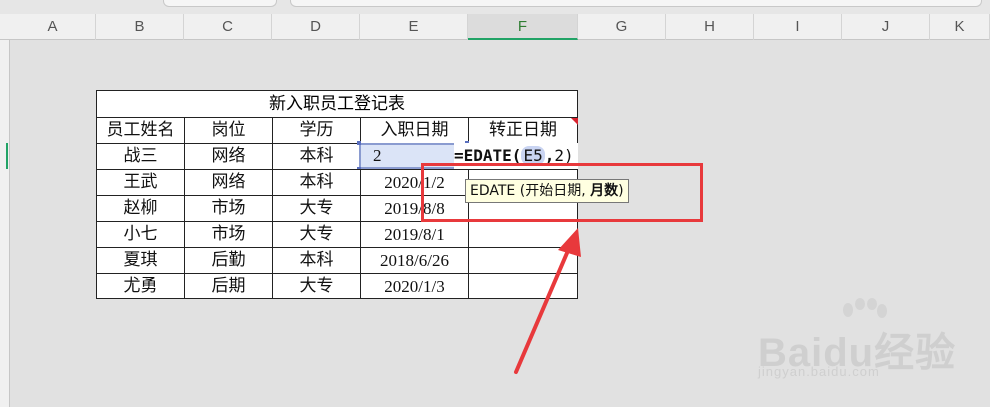 The image size is (990, 407). I want to click on baidu-watermark: Baidu经验 jingyan.baidu.com, so click(858, 345).